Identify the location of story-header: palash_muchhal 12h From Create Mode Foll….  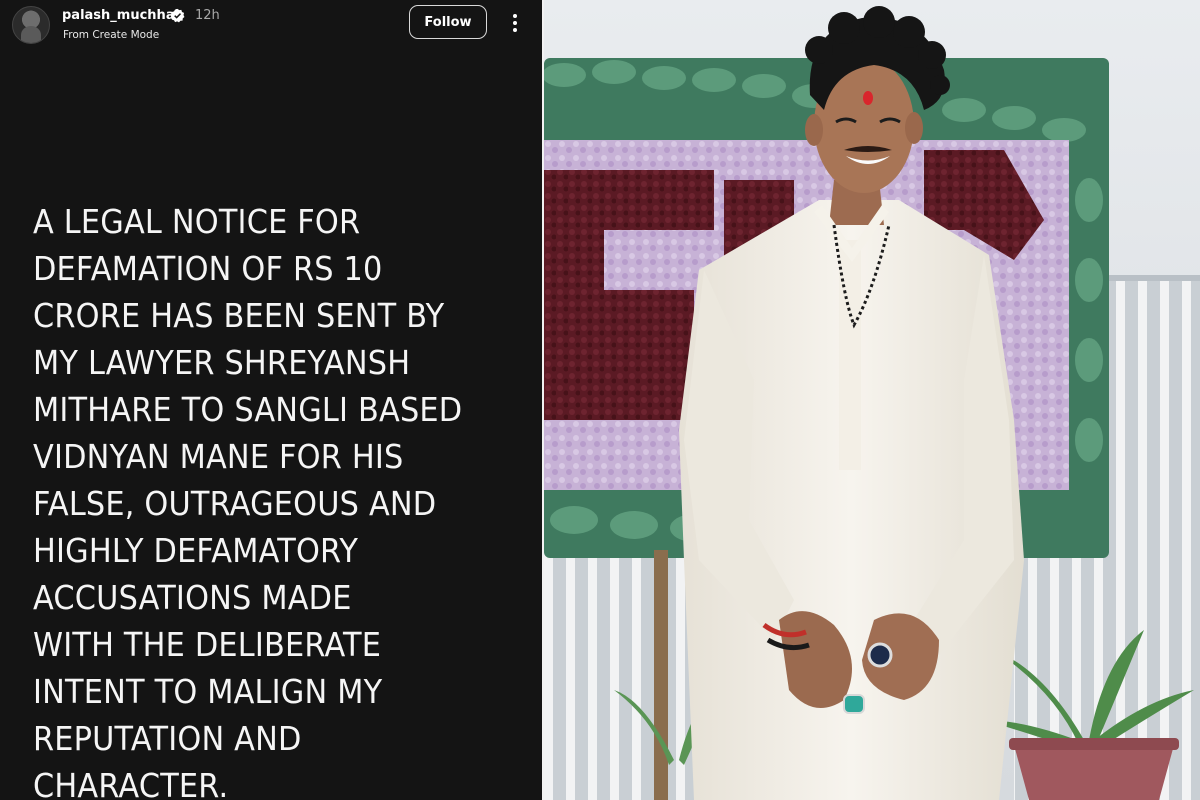
(271, 25).